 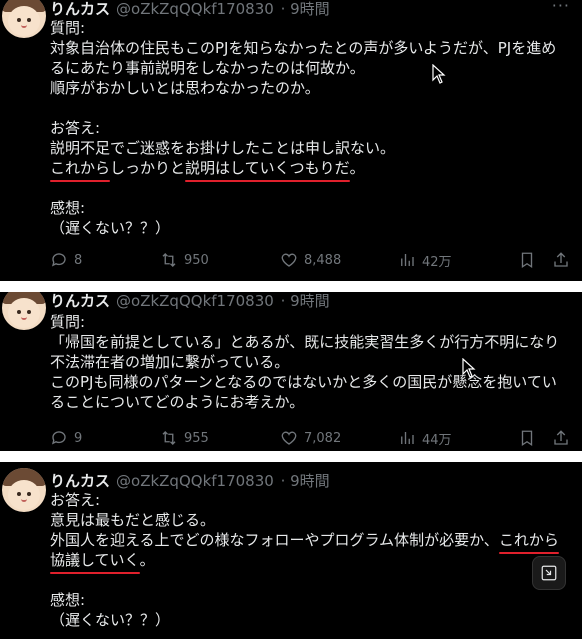 I want to click on repost-button: 950, so click(x=220, y=260).